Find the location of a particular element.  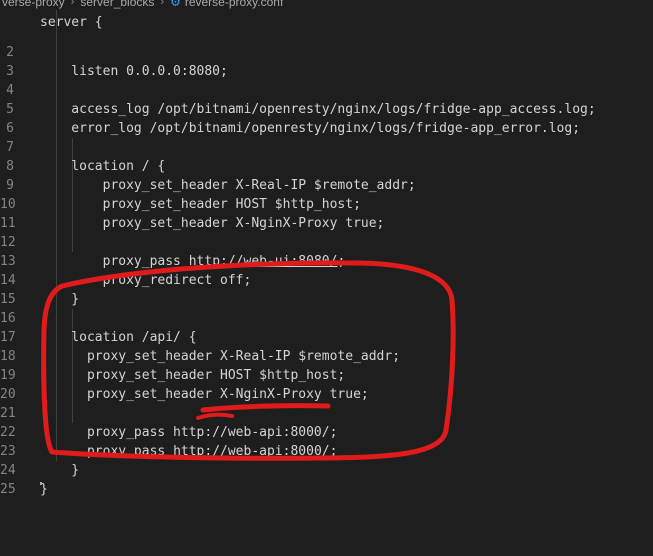

breadcrumb-item: reverse-proxy.conf is located at coordinates (234, 4).